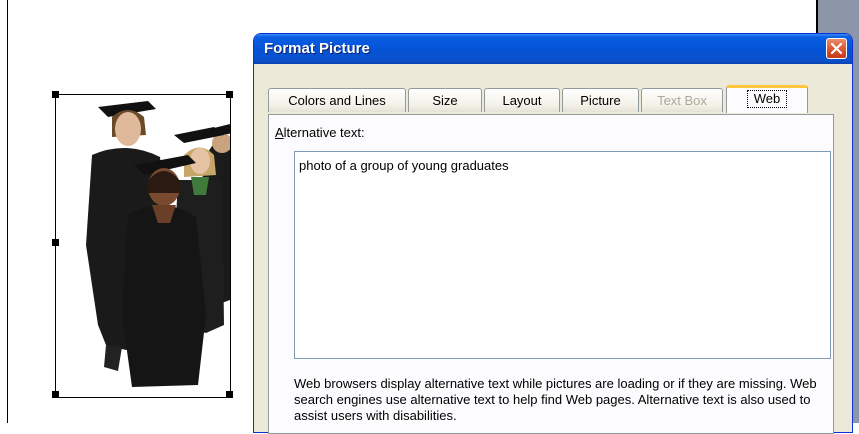 Image resolution: width=859 pixels, height=434 pixels. I want to click on resize-handle-bottom-right, so click(229, 394).